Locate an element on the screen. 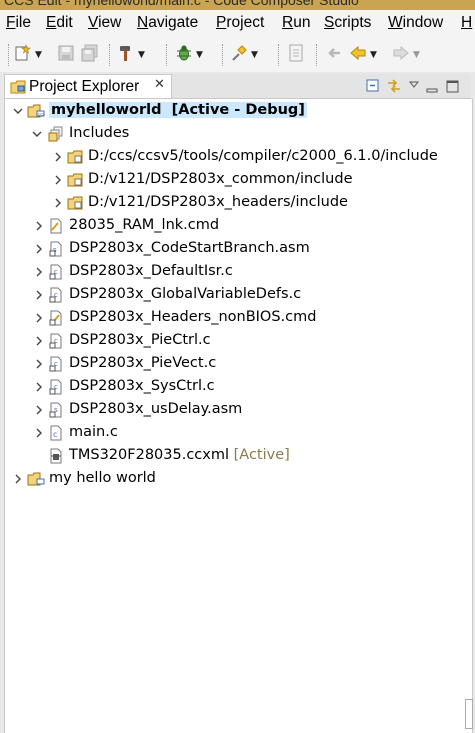  include-path-label: D:/v121/DSP2803x_common/include is located at coordinates (220, 179).